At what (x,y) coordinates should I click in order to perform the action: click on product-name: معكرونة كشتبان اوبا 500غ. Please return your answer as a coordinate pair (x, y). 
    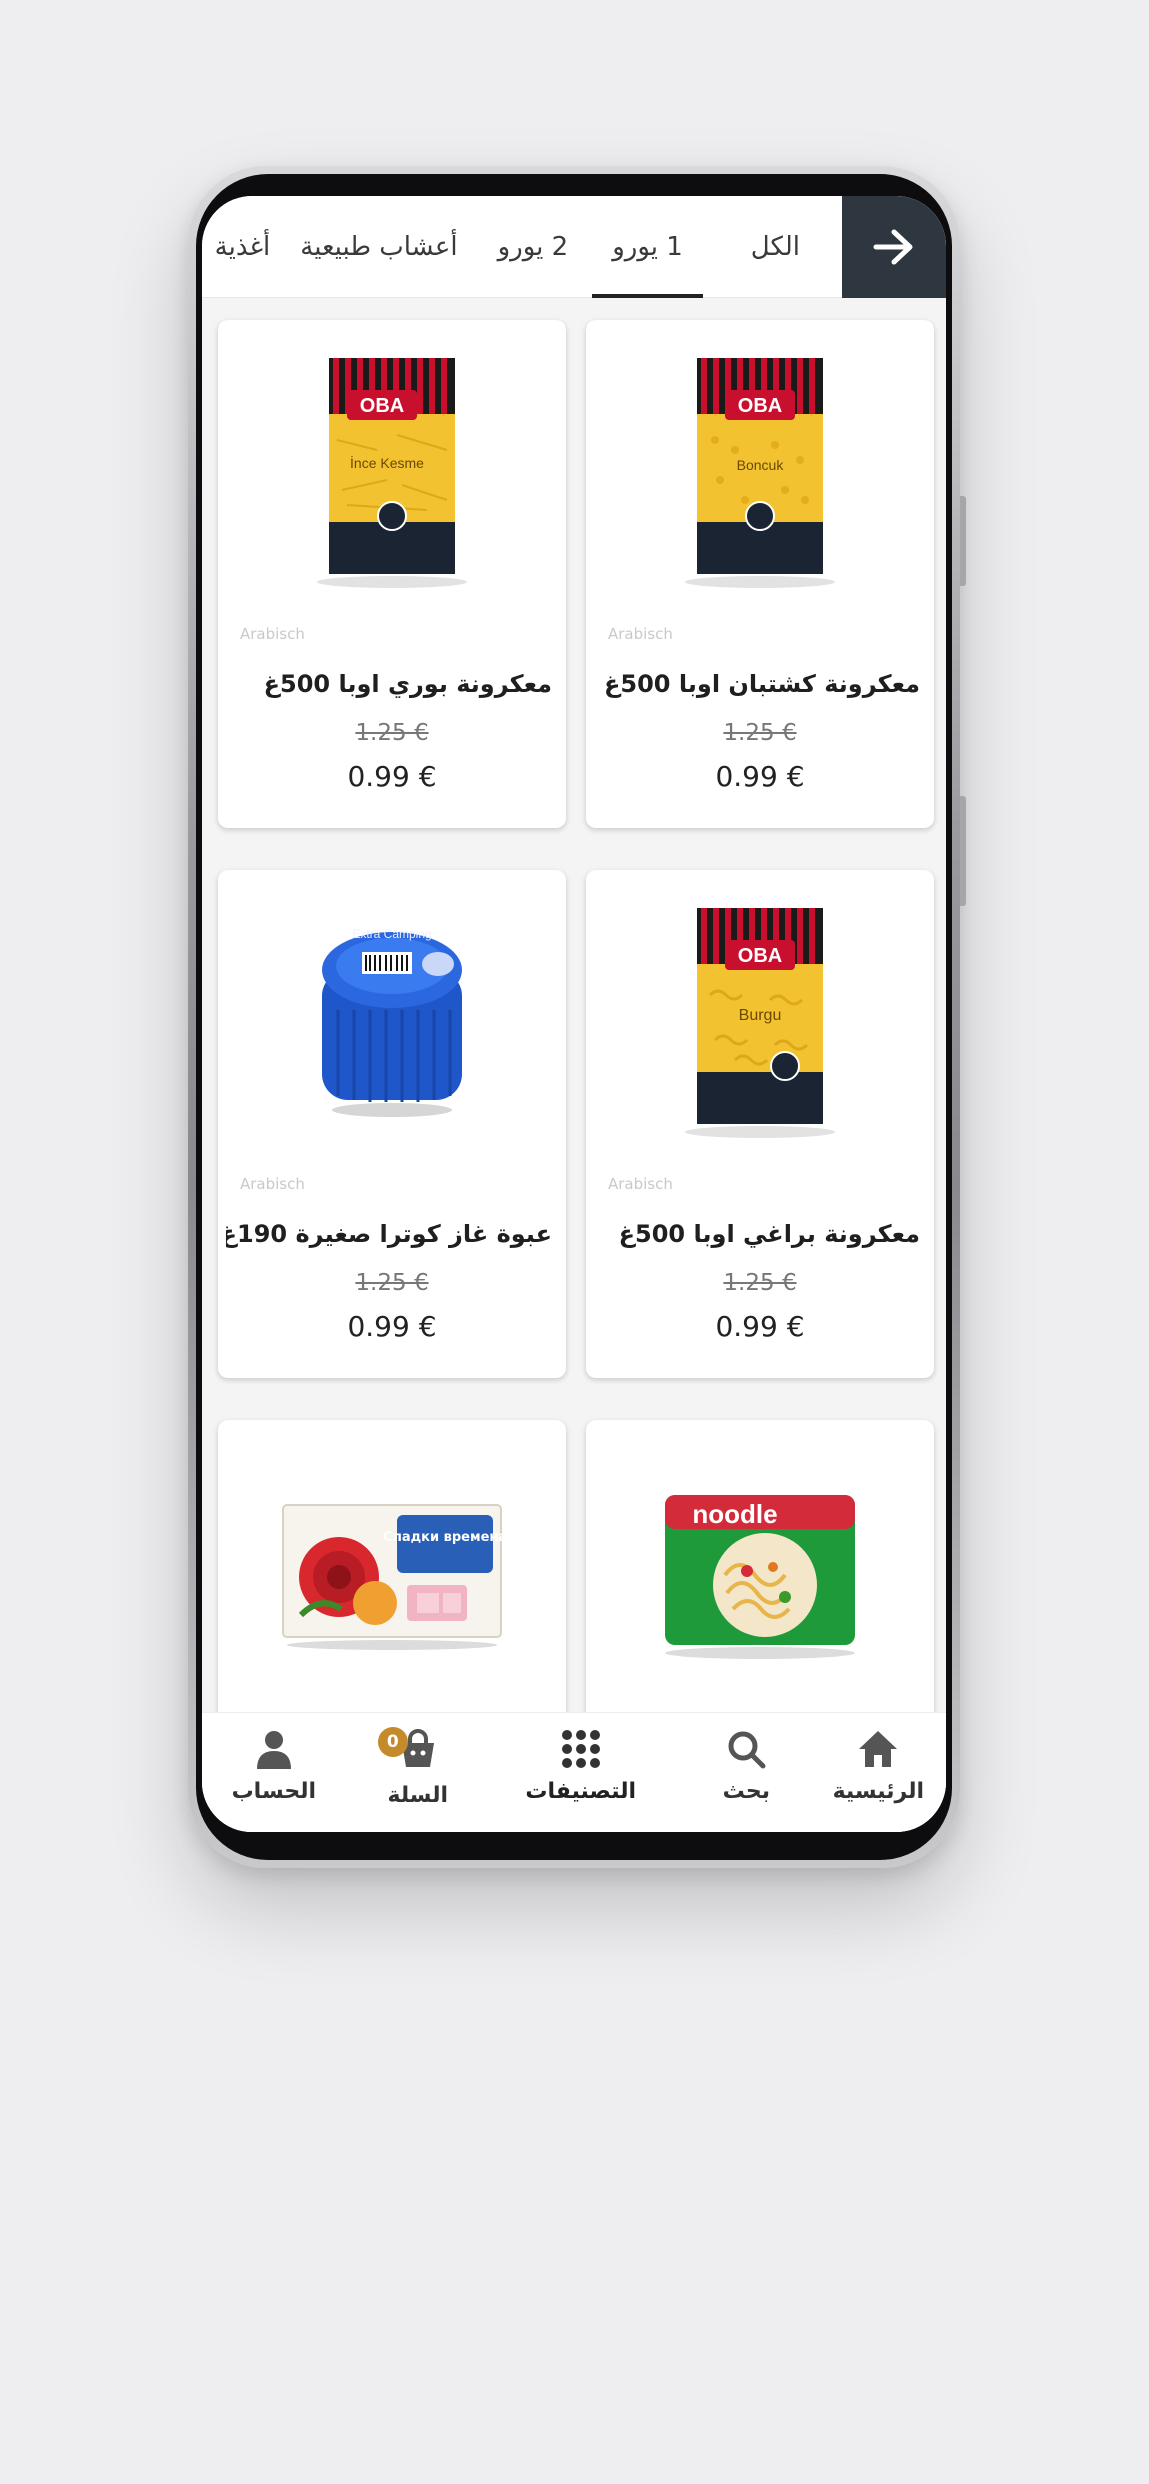
    Looking at the image, I should click on (762, 684).